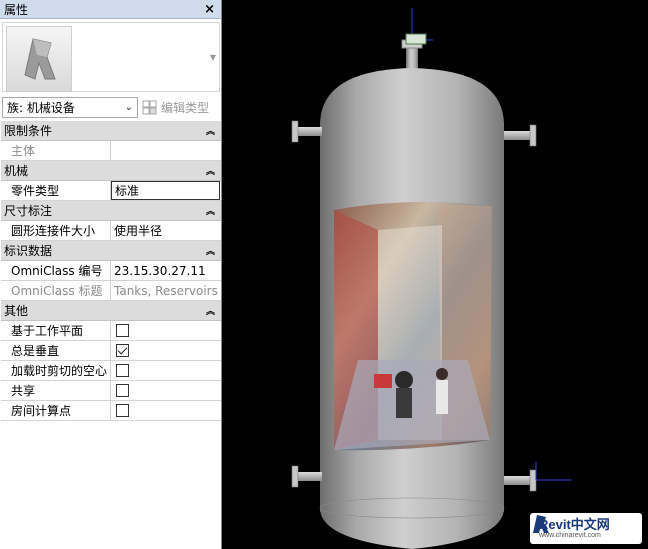 This screenshot has height=549, width=648. I want to click on property-label: 加载时剪切的空心, so click(56, 370).